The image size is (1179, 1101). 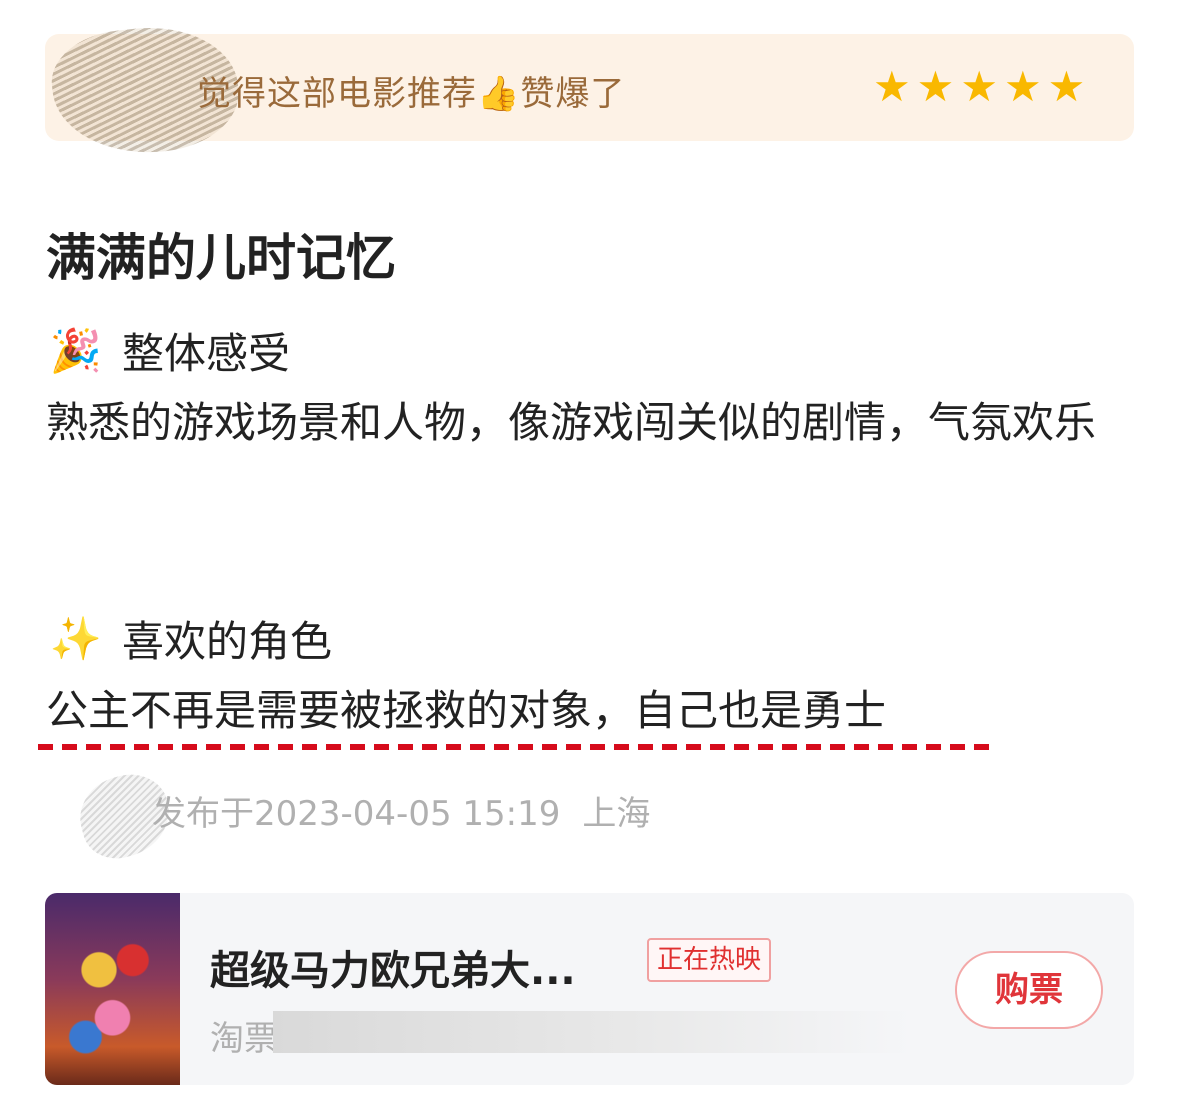 What do you see at coordinates (244, 1039) in the screenshot?
I see `movie-source: 淘票` at bounding box center [244, 1039].